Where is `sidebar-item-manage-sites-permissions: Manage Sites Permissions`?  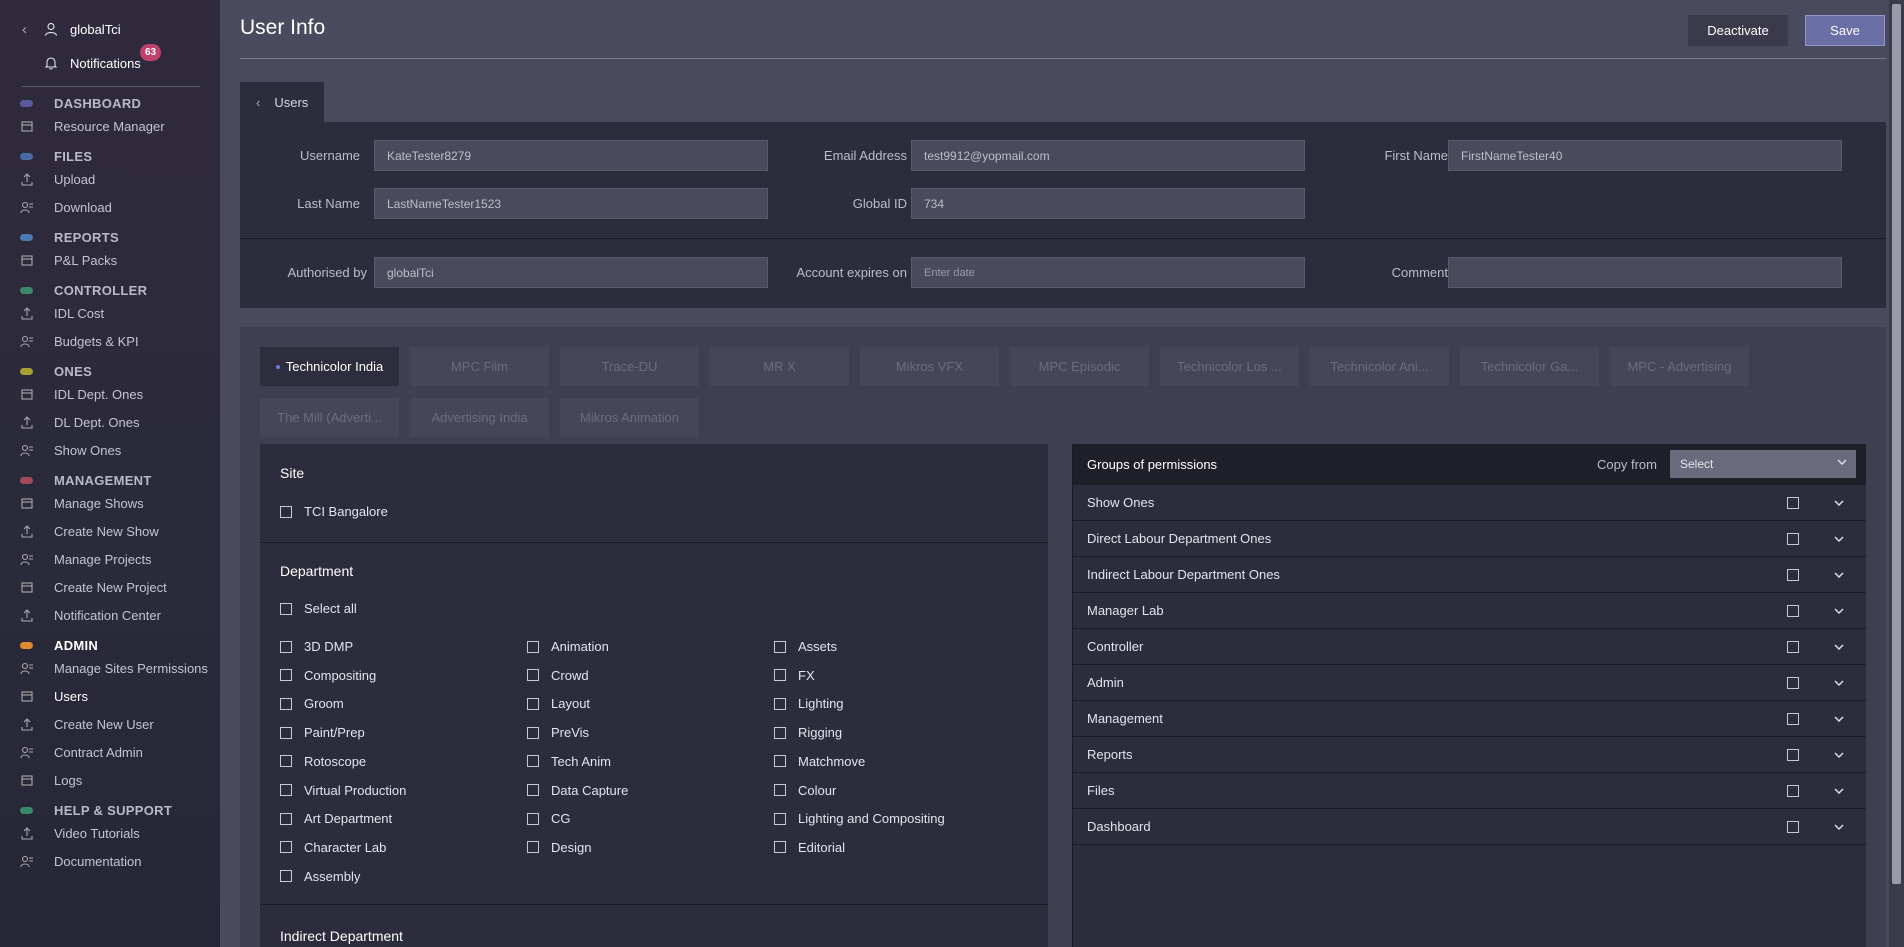
sidebar-item-manage-sites-permissions: Manage Sites Permissions is located at coordinates (110, 668).